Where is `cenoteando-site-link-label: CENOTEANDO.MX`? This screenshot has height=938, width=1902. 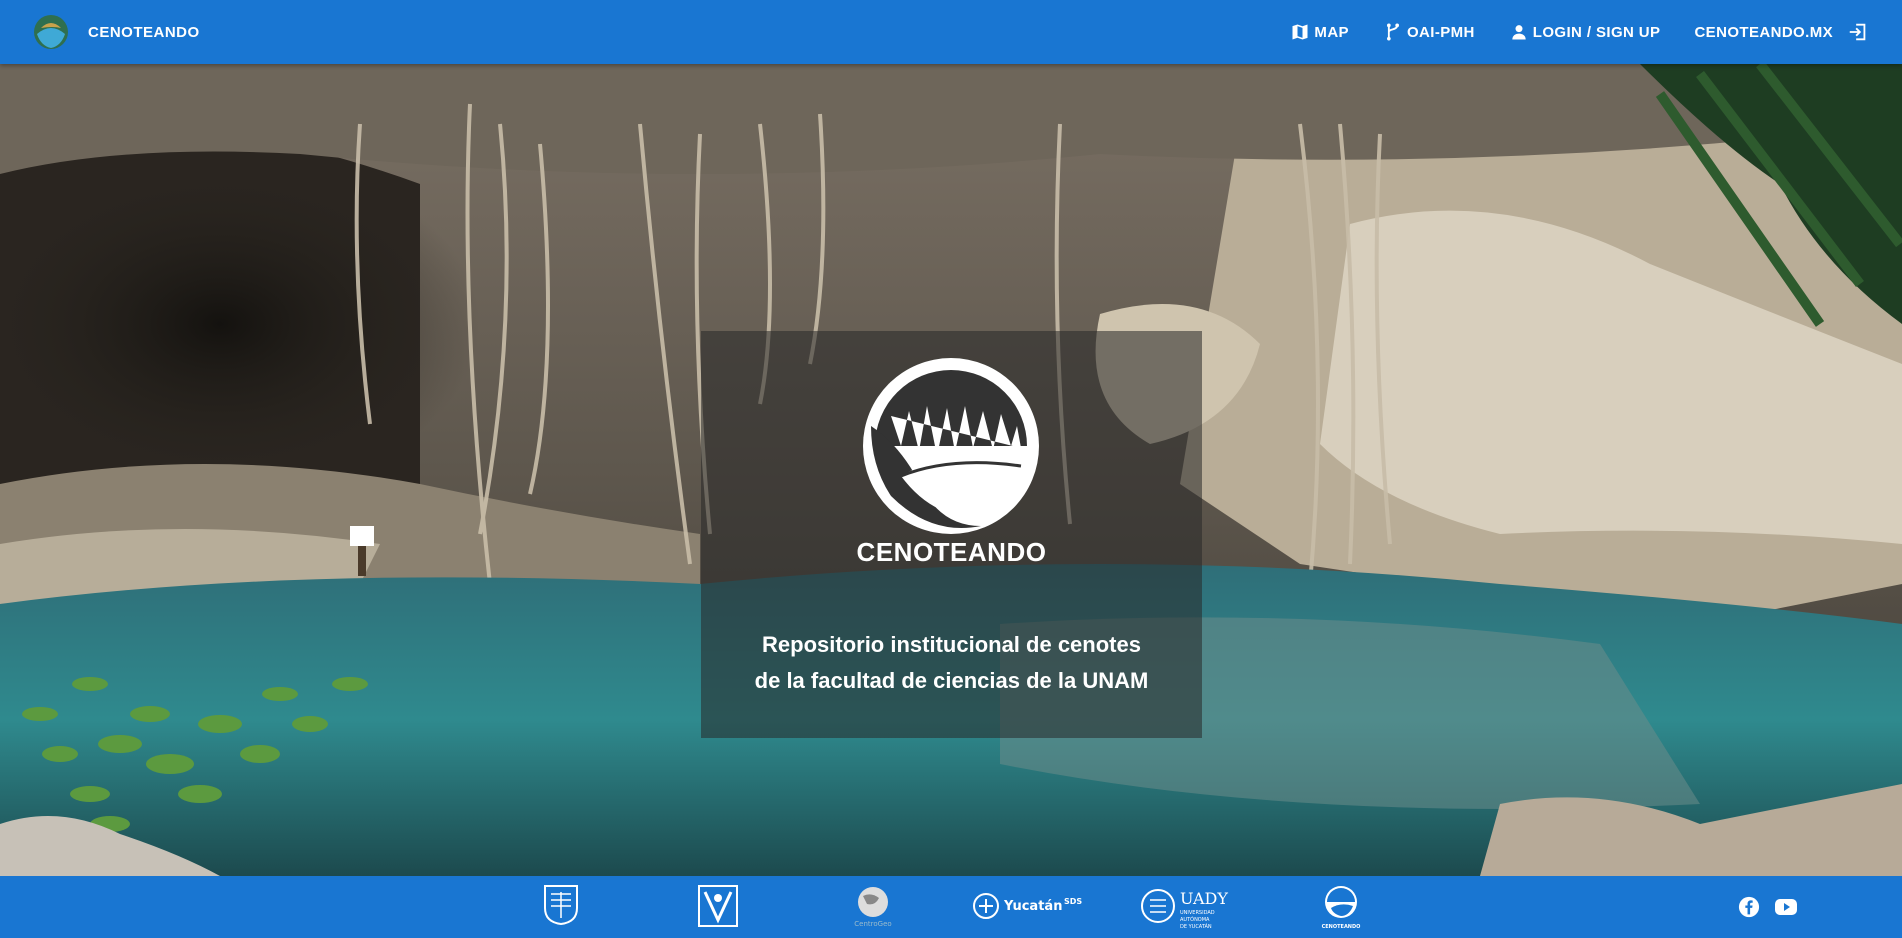 cenoteando-site-link-label: CENOTEANDO.MX is located at coordinates (1763, 32).